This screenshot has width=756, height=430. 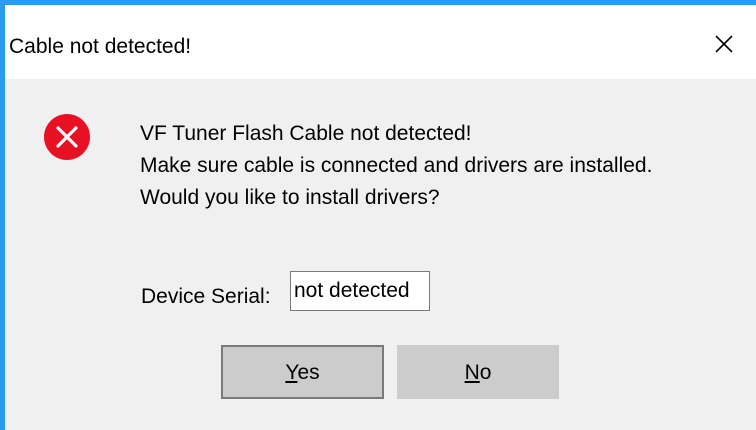 I want to click on yes-label: es, so click(x=308, y=372).